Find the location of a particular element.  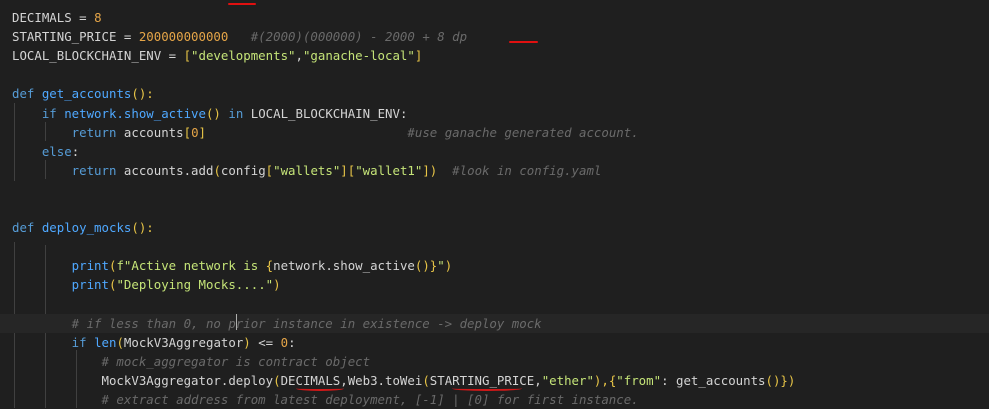

code-token: MockV3Aggregator.deploy is located at coordinates (143, 380).